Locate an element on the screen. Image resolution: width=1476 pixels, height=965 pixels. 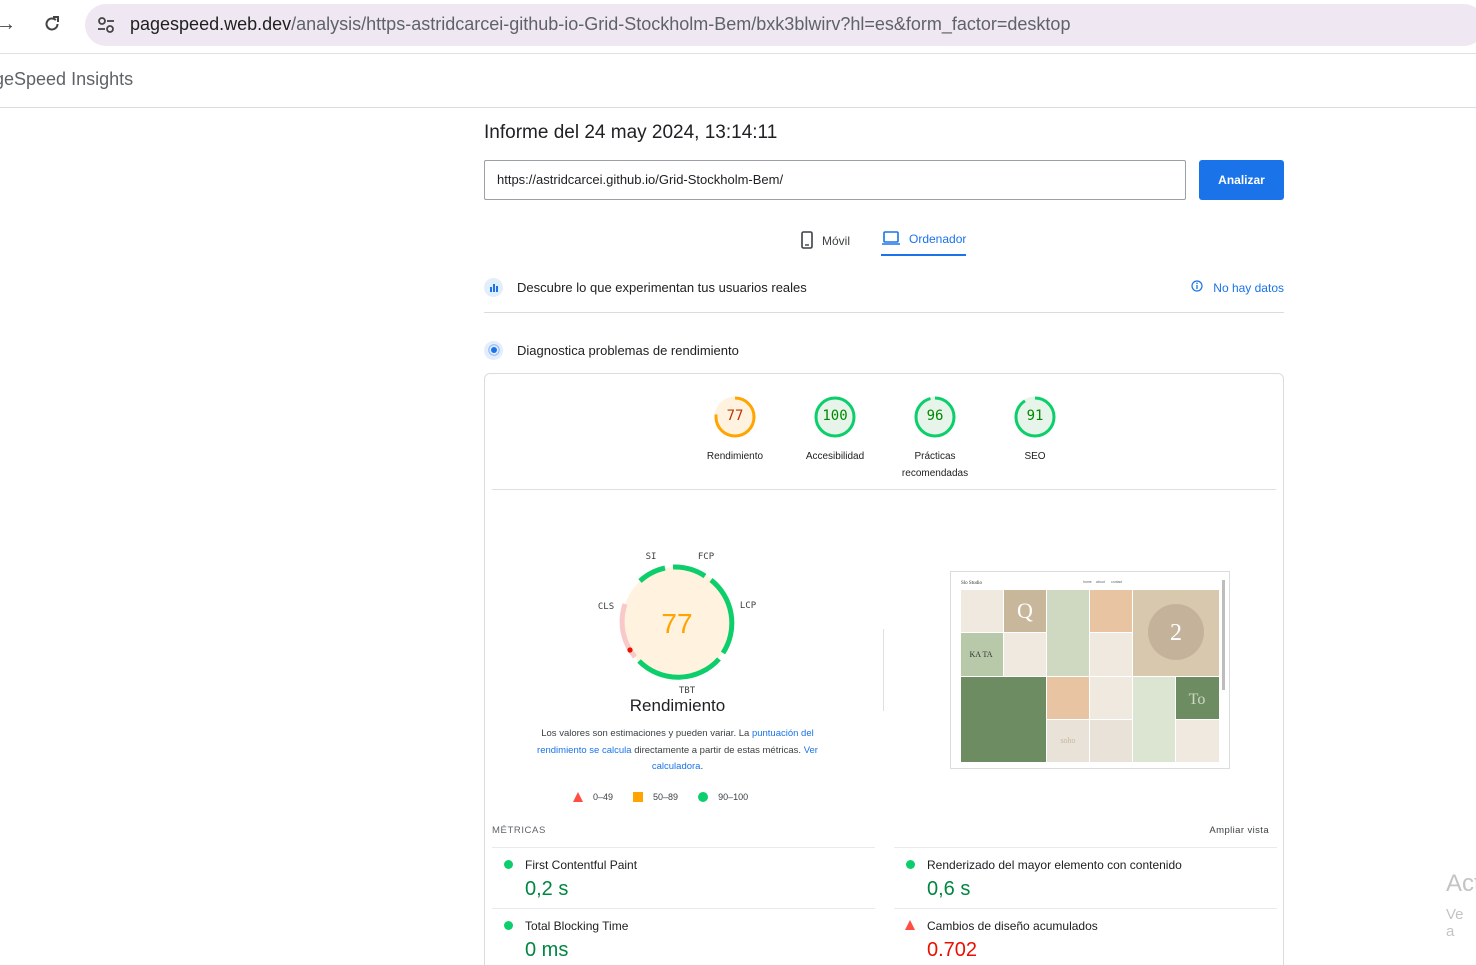
card-divider is located at coordinates (884, 489).